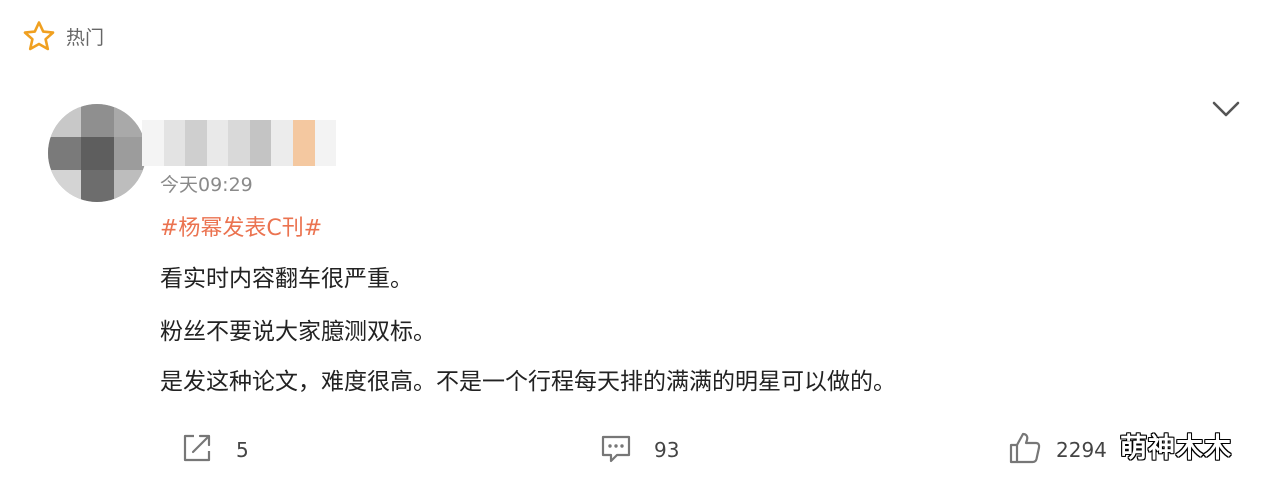  Describe the element at coordinates (616, 450) in the screenshot. I see `comment-icon` at that location.